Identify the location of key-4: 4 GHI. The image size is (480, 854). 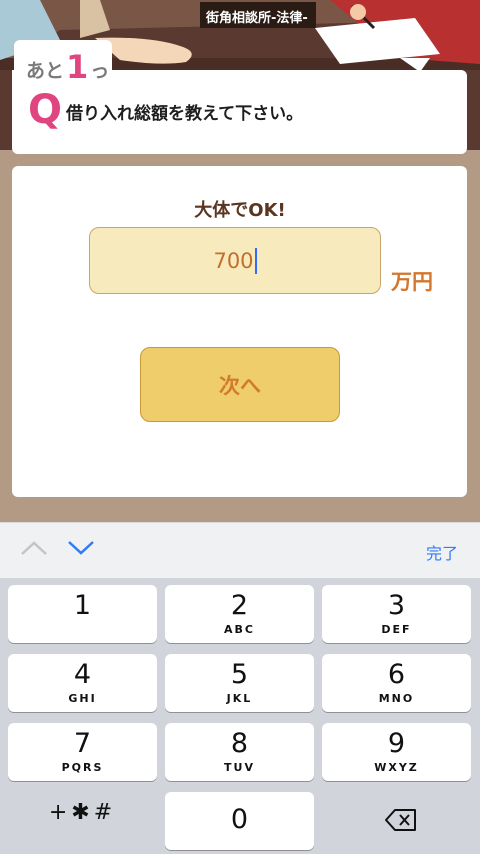
(82, 683).